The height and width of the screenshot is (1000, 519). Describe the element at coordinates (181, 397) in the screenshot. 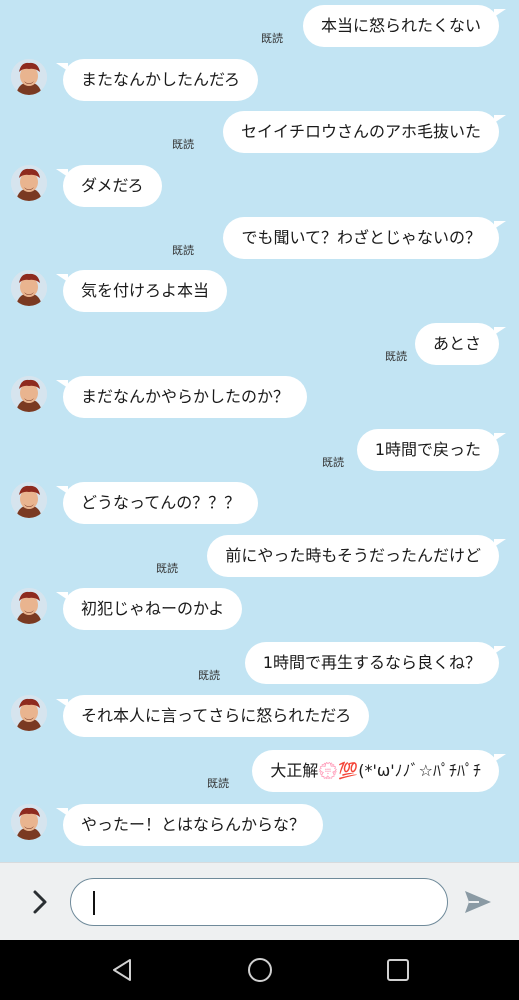

I see `message-bubble-them: まだなんかやらかしたのか？` at that location.